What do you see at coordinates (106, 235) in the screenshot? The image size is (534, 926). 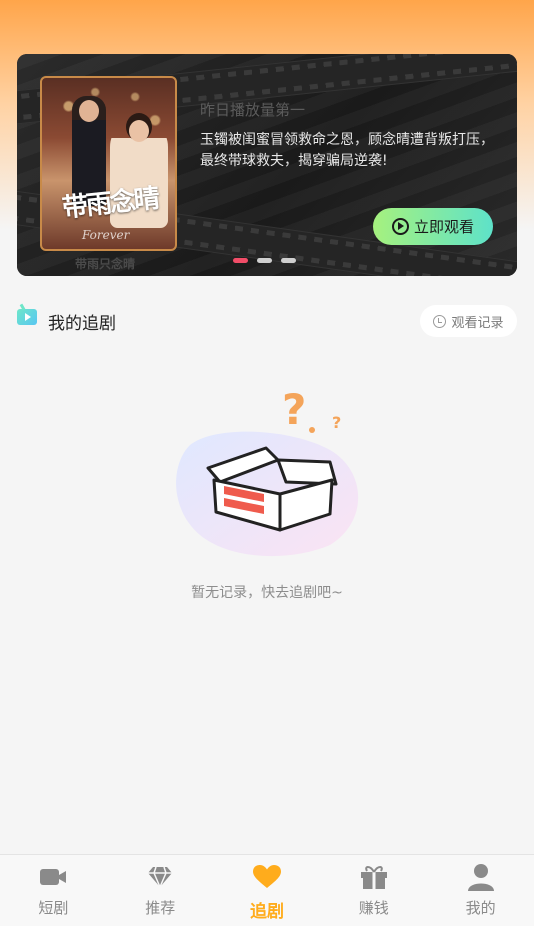 I see `poster-subtitle-art: Forever` at bounding box center [106, 235].